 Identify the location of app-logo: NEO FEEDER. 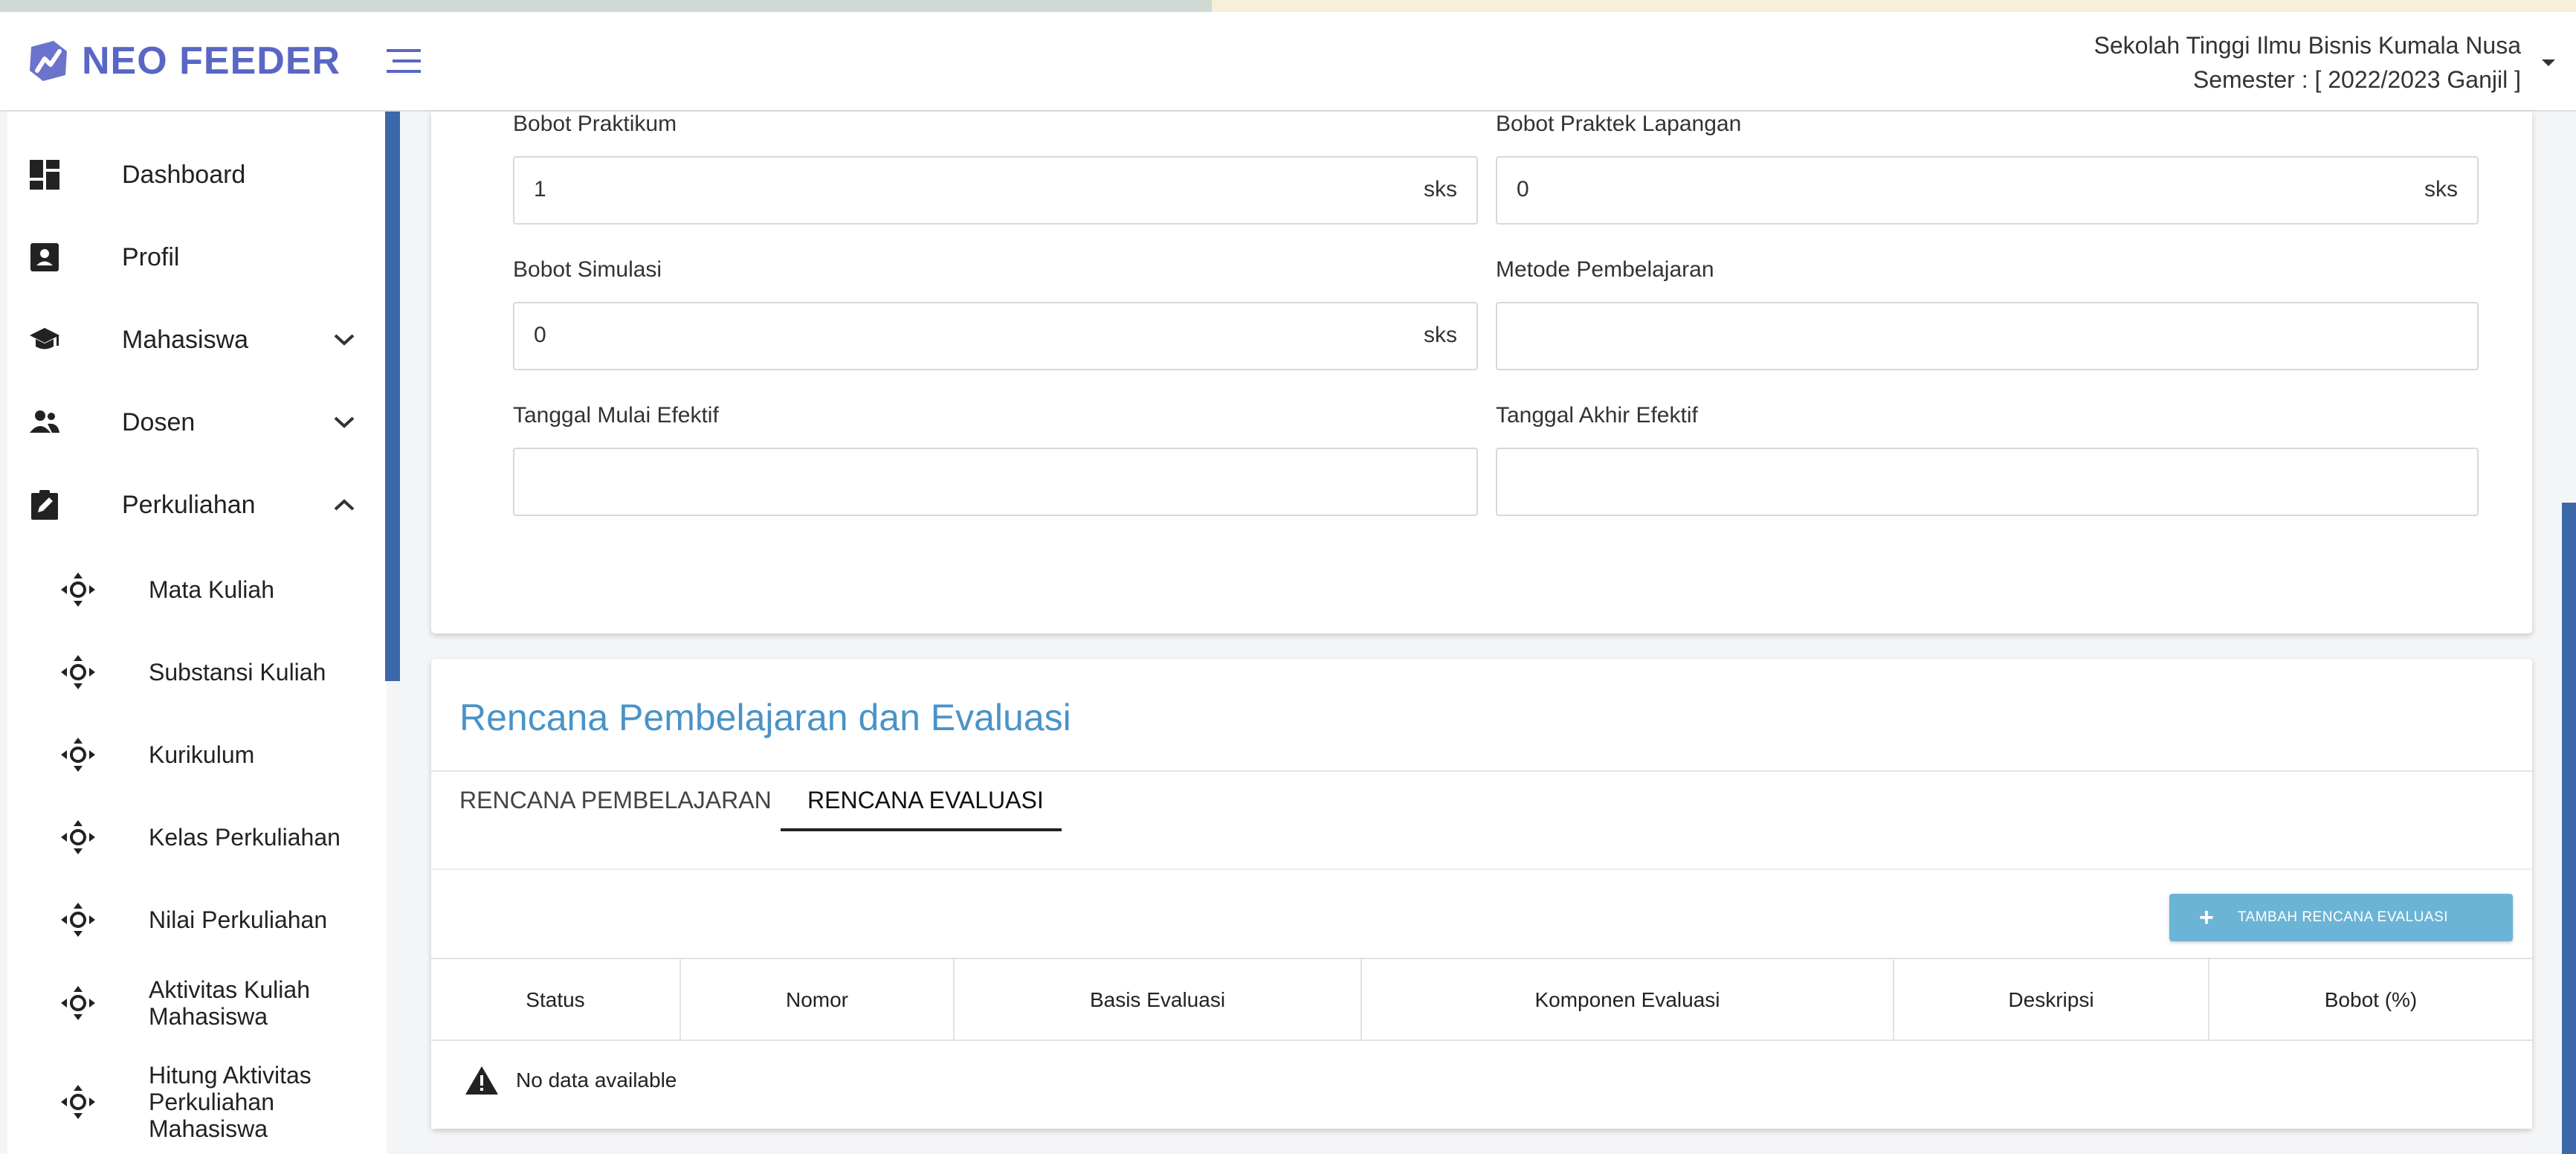
(182, 61).